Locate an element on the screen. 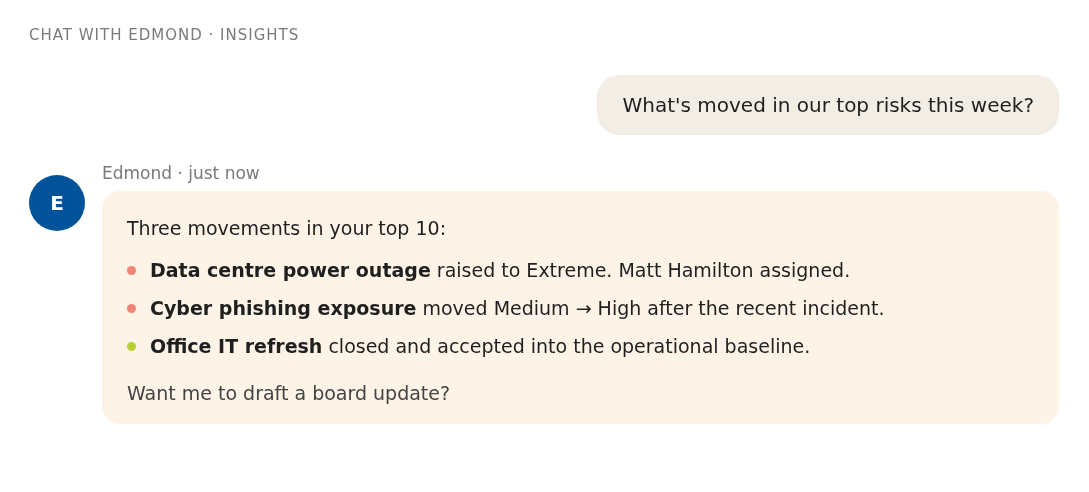  reply-question: Want me to draft a board update? is located at coordinates (289, 393).